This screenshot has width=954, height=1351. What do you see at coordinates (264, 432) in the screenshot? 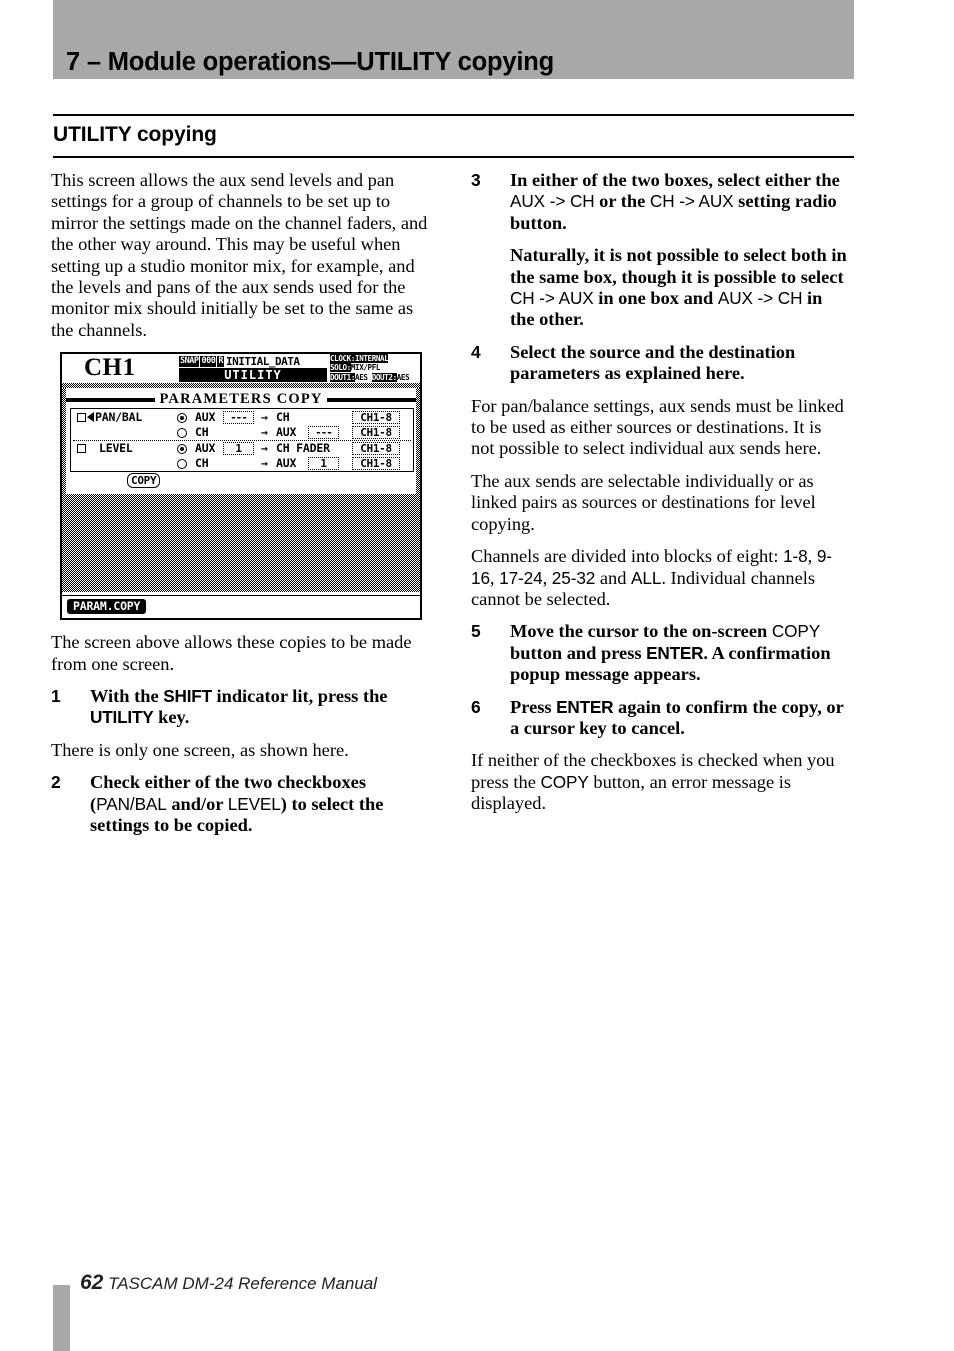
I see `pan-bal-row2-arrow-icon: →` at bounding box center [264, 432].